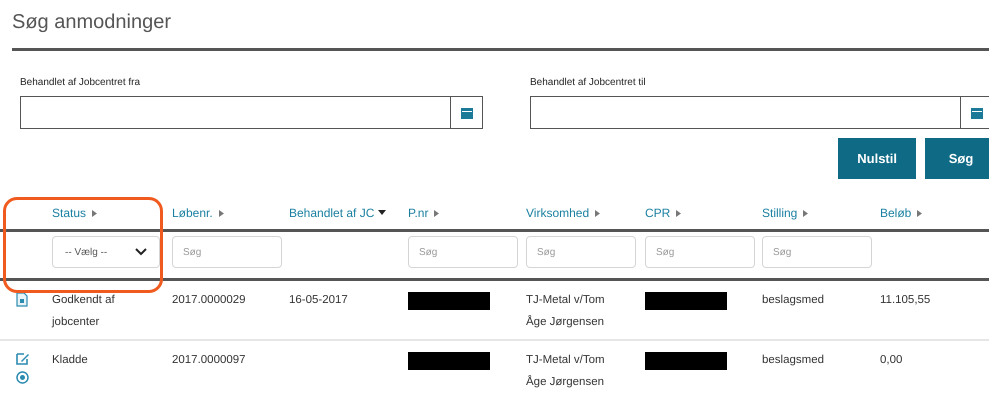 The height and width of the screenshot is (409, 989). What do you see at coordinates (23, 358) in the screenshot?
I see `edit-icon` at bounding box center [23, 358].